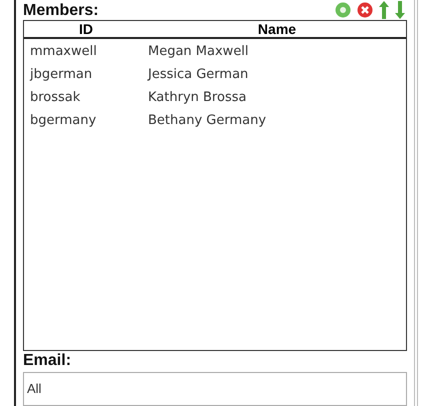 Image resolution: width=421 pixels, height=406 pixels. What do you see at coordinates (55, 97) in the screenshot?
I see `id-cell-text: brossak` at bounding box center [55, 97].